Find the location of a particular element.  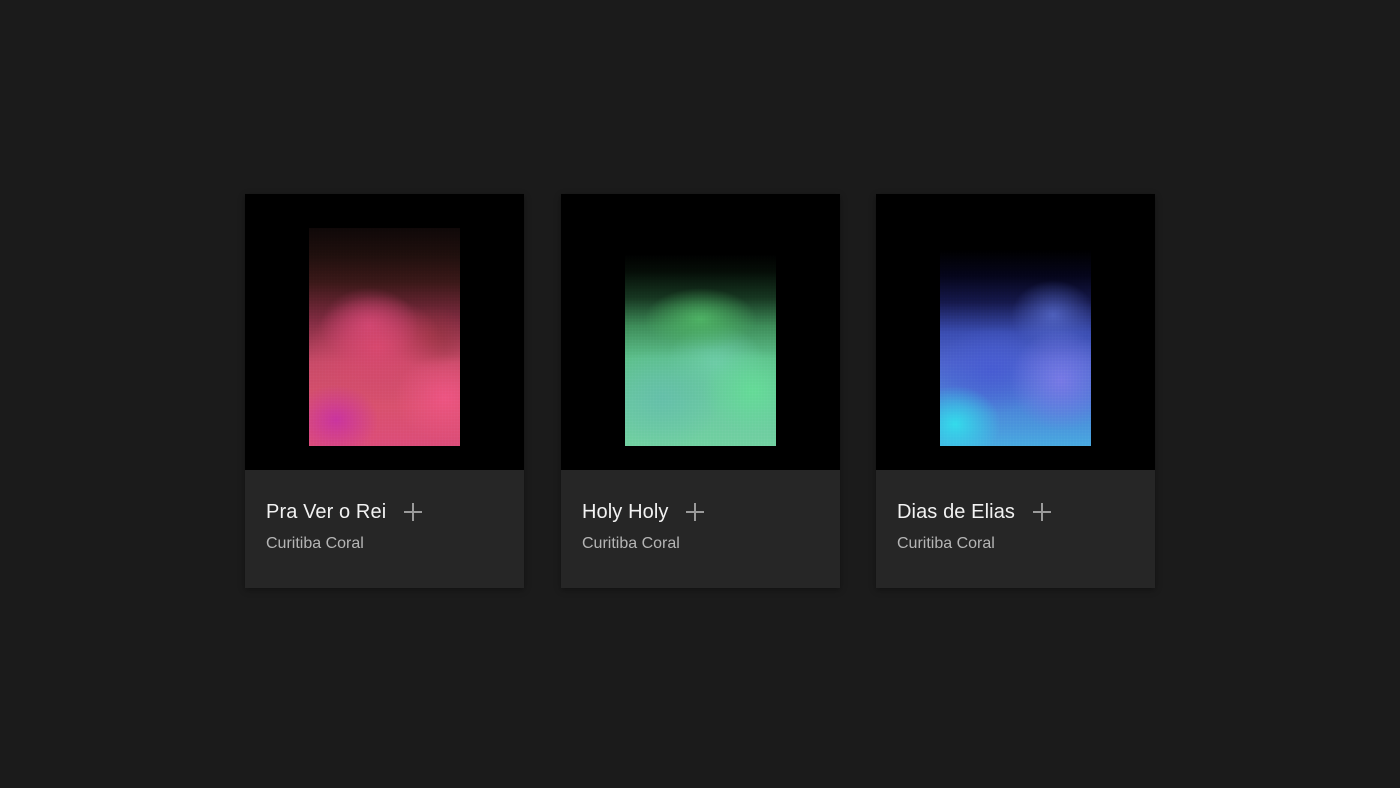

album-title: Pra Ver o Rei is located at coordinates (326, 512).